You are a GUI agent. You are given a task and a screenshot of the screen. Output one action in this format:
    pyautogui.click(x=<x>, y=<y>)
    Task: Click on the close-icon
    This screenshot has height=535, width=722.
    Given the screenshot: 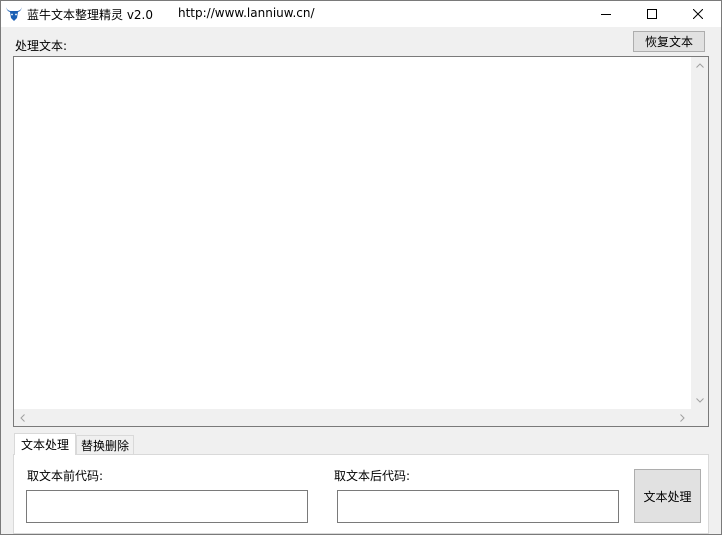 What is the action you would take?
    pyautogui.click(x=698, y=14)
    